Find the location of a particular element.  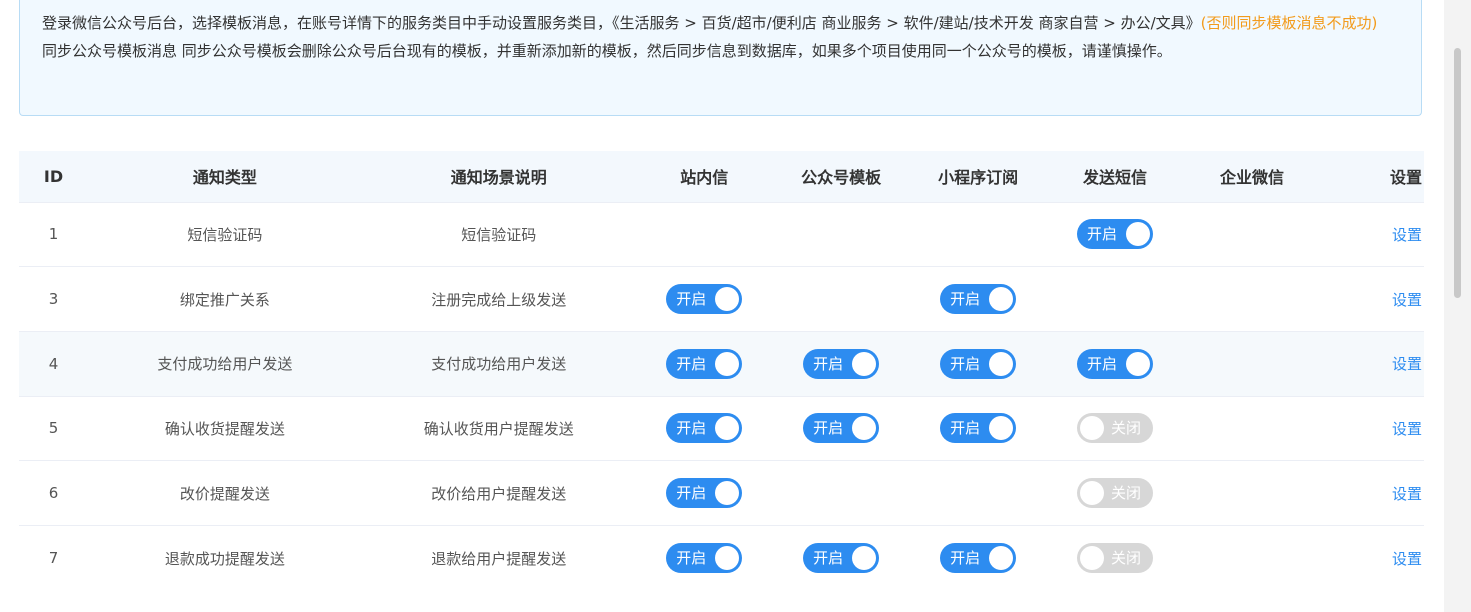

header-sms: 发送短信 is located at coordinates (1115, 178).